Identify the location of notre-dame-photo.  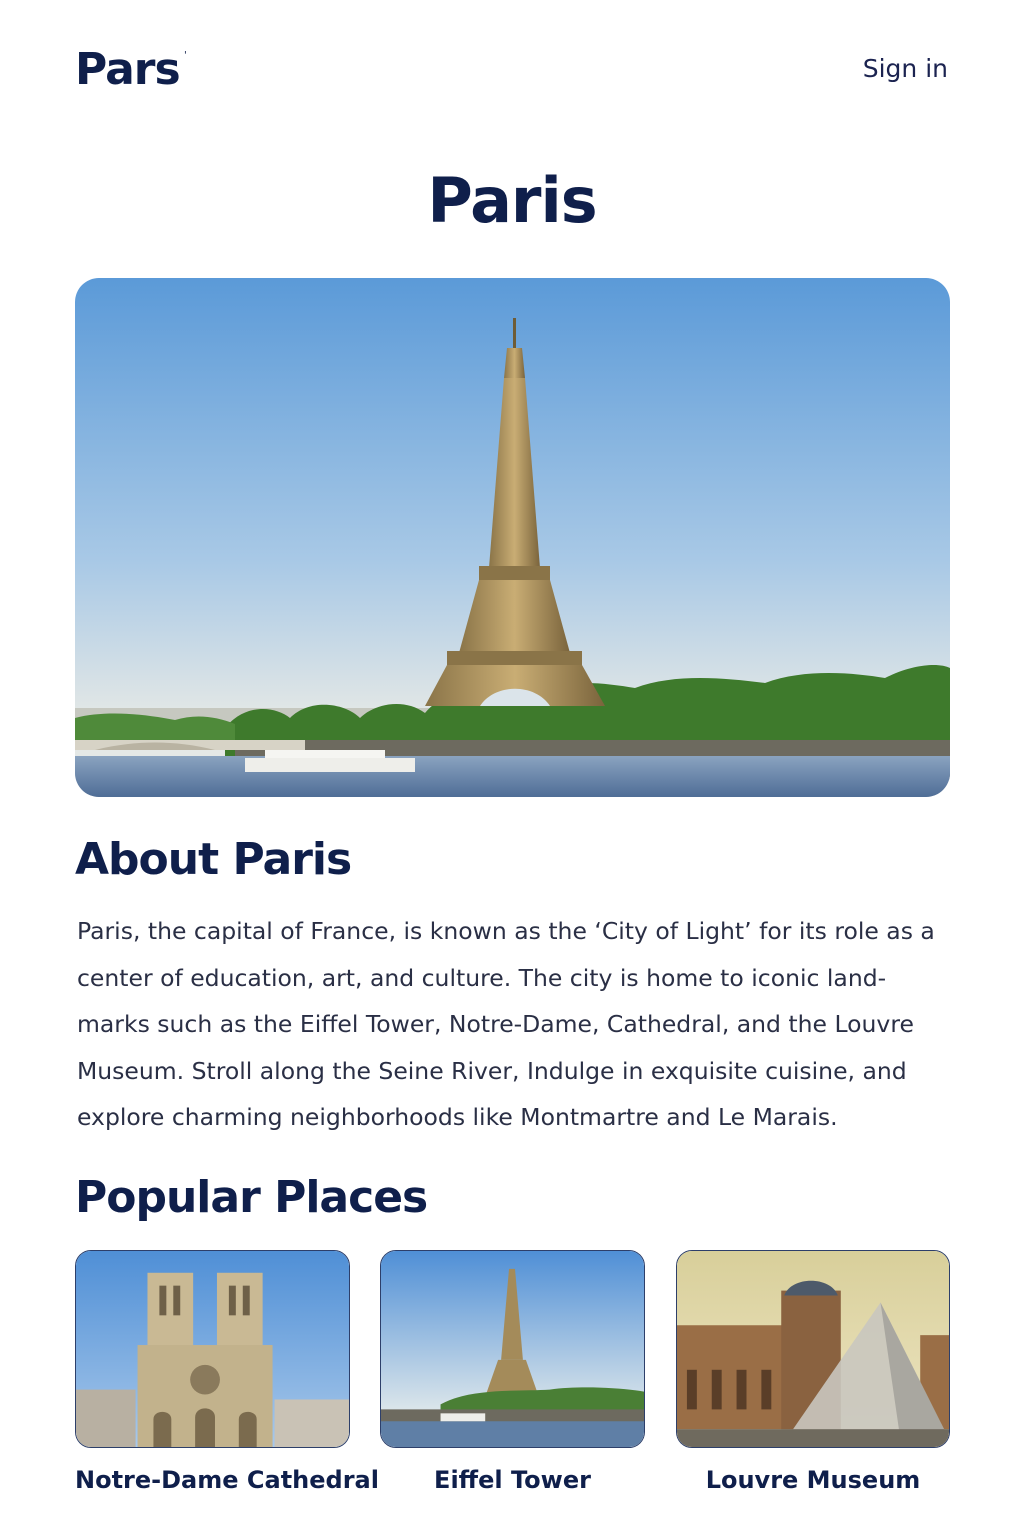
(212, 1349).